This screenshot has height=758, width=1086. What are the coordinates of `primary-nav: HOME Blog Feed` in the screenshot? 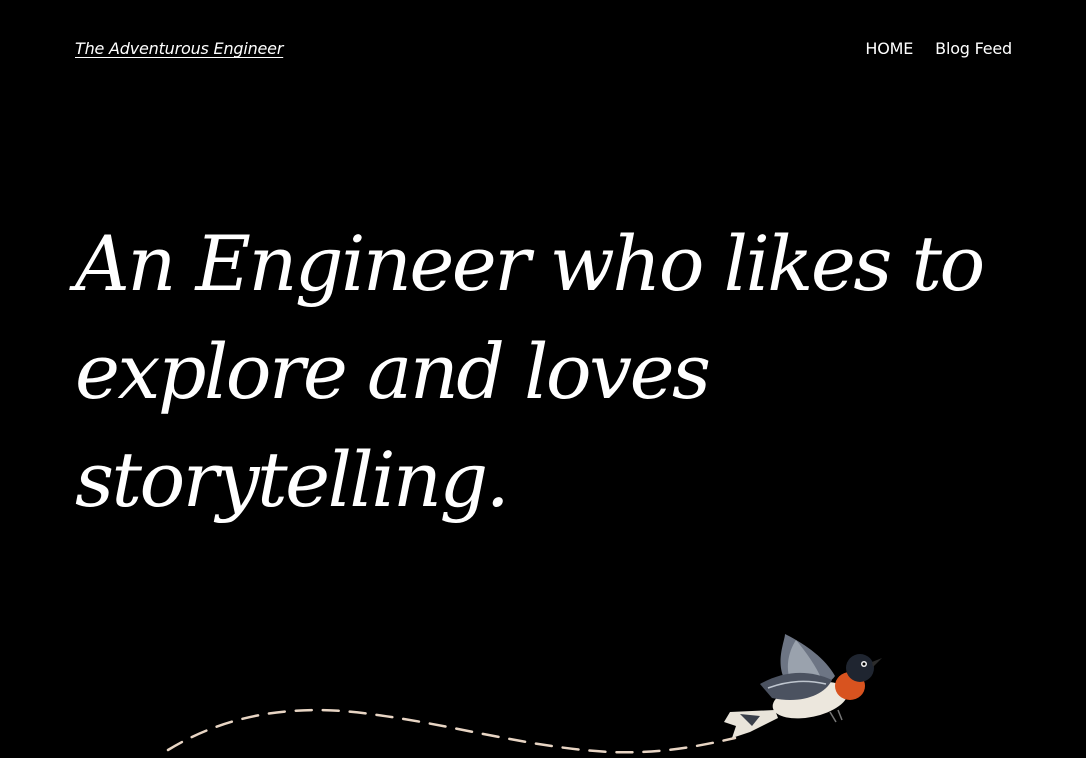 It's located at (938, 48).